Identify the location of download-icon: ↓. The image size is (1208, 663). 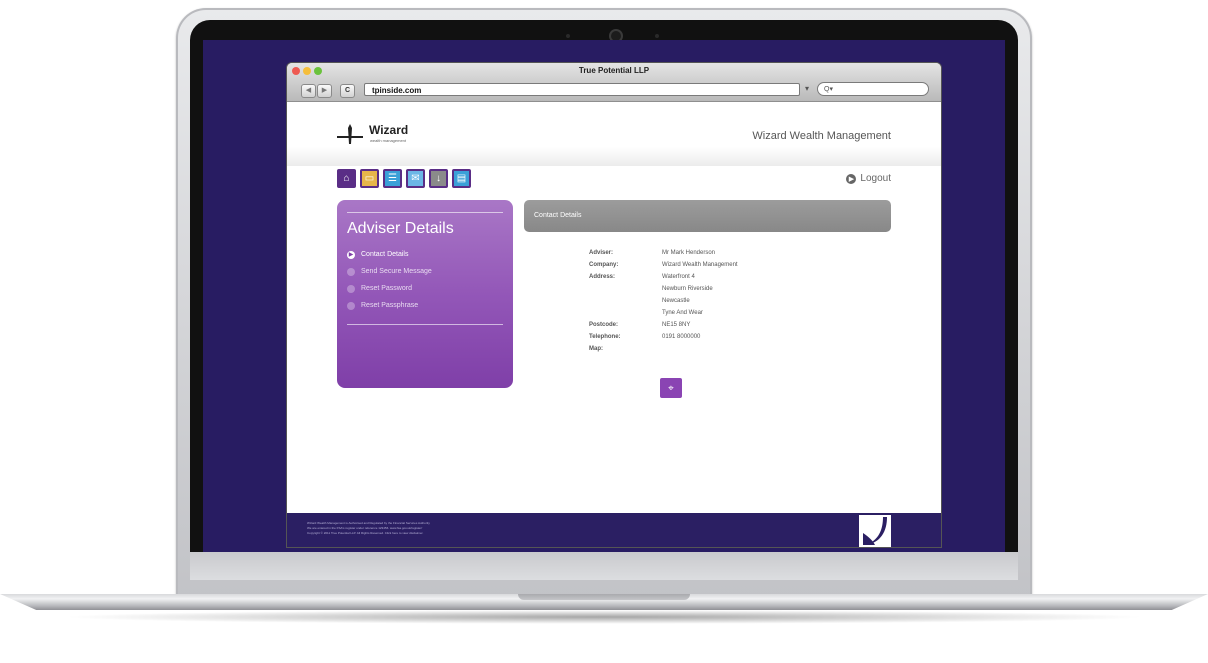
(438, 178).